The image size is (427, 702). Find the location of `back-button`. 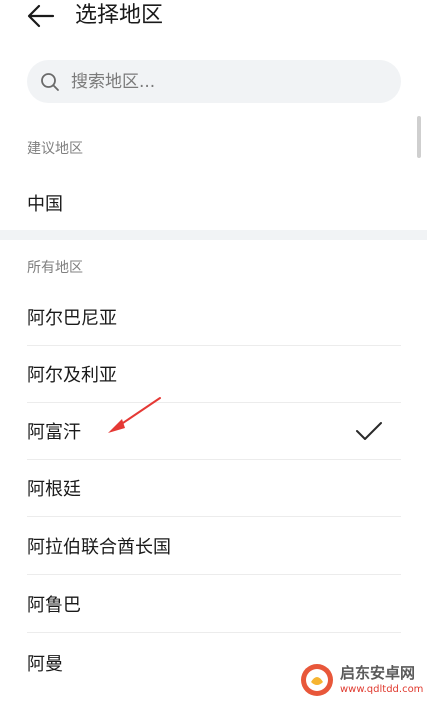

back-button is located at coordinates (41, 16).